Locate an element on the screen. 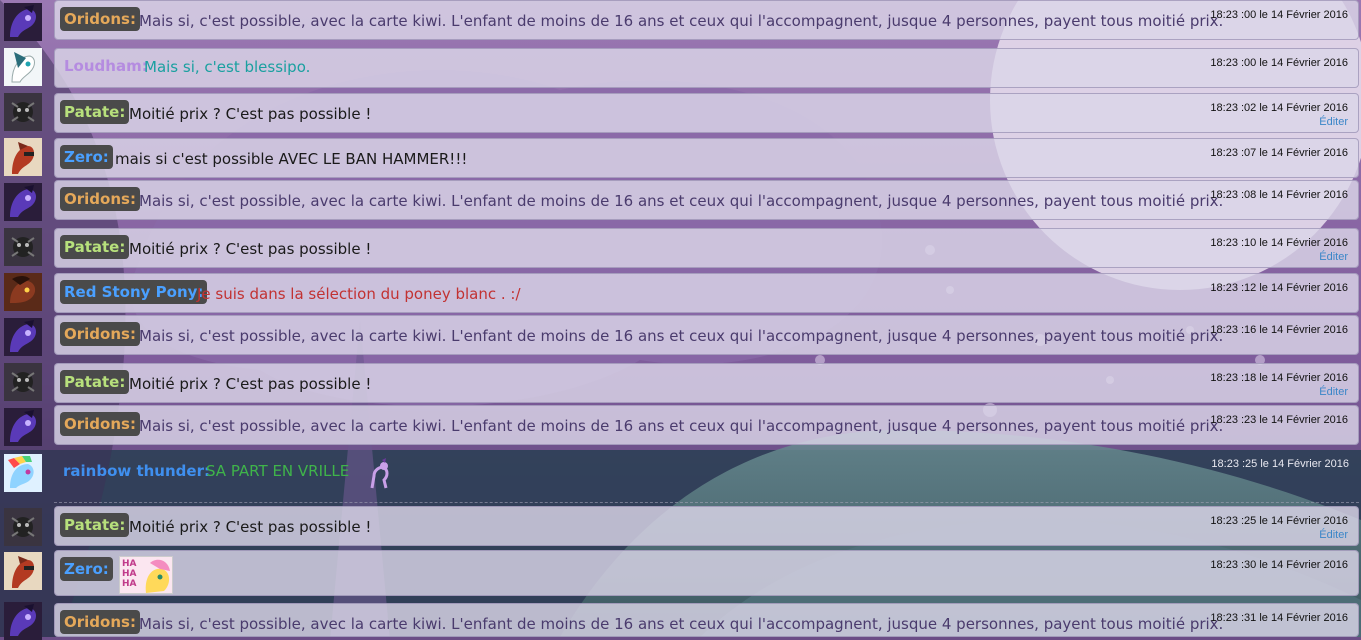  timestamp: 18:23 :18 le 14 Février 2016 is located at coordinates (1279, 378).